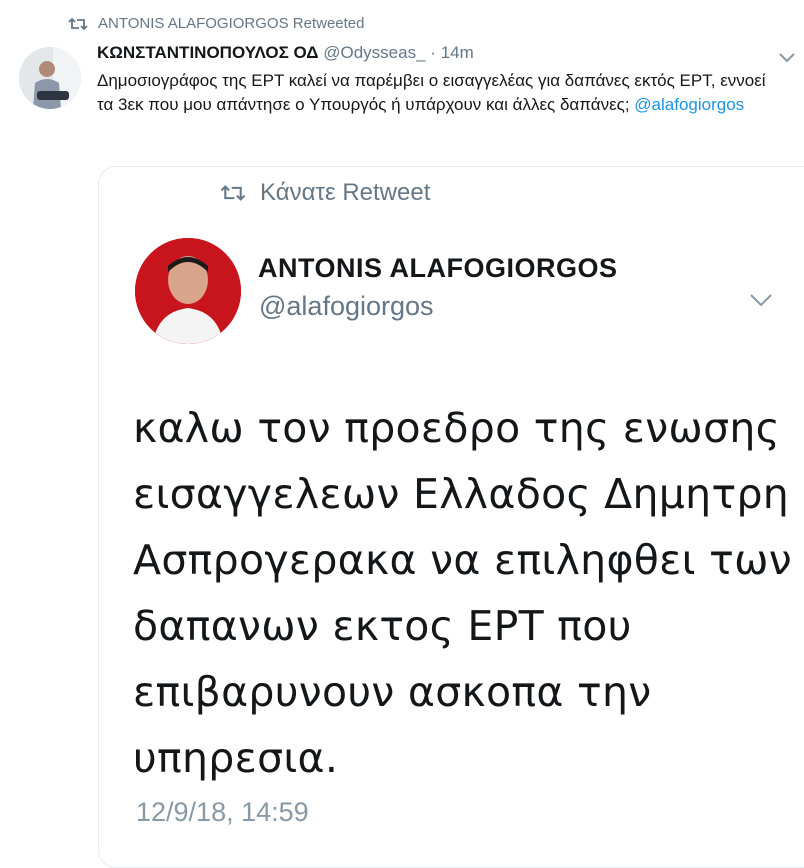  Describe the element at coordinates (462, 560) in the screenshot. I see `embedded-body-line: Ασπρογερακα να επιληφθει των` at that location.